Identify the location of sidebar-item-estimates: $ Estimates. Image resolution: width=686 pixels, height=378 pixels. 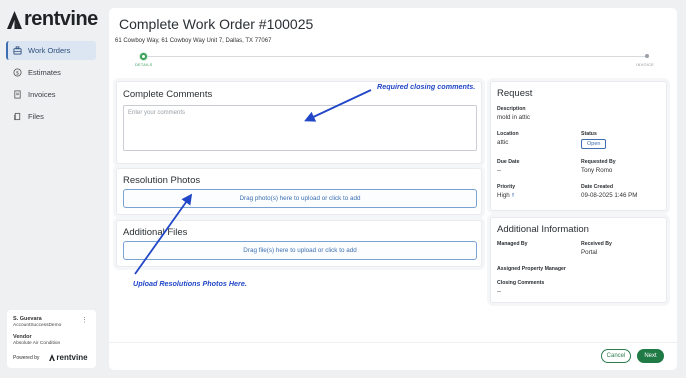
(51, 72).